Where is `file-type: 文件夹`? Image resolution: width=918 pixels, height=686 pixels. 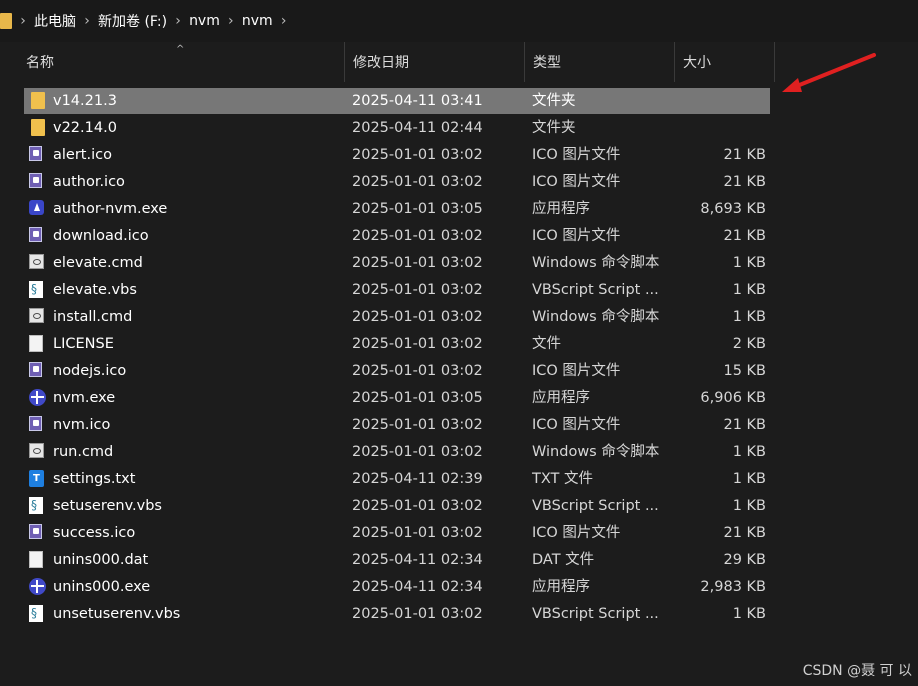
file-type: 文件夹 is located at coordinates (554, 128).